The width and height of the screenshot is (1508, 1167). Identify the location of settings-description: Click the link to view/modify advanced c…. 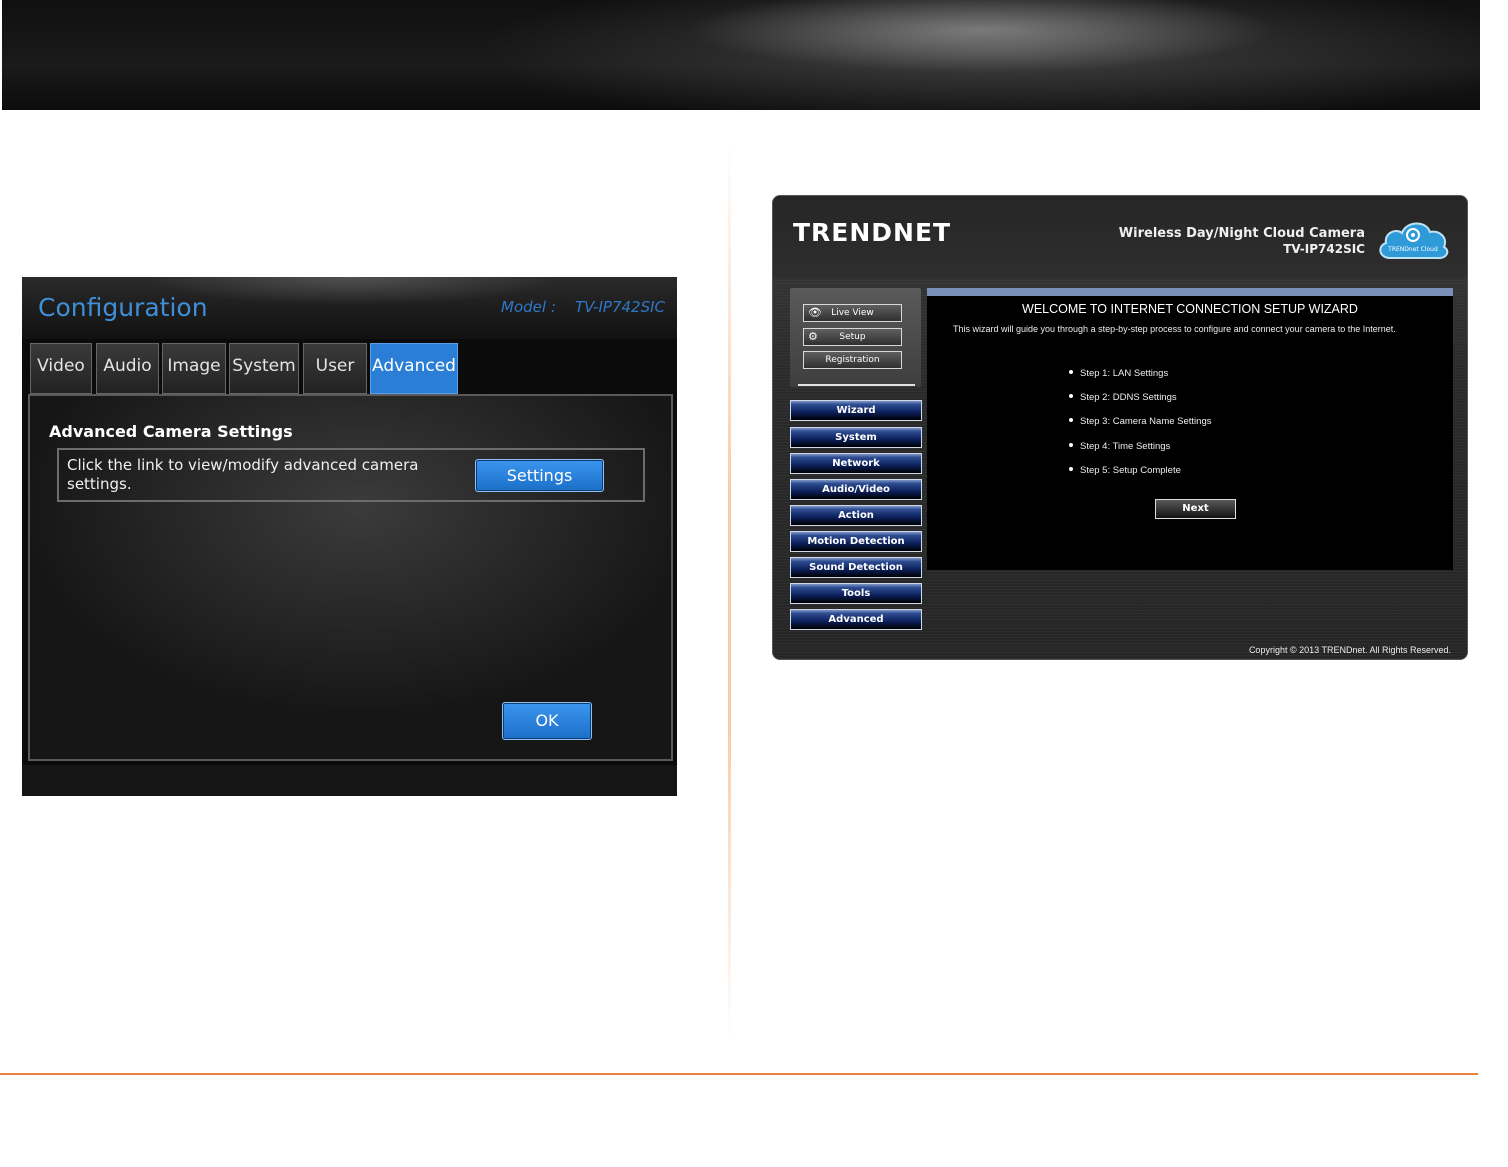
(243, 474).